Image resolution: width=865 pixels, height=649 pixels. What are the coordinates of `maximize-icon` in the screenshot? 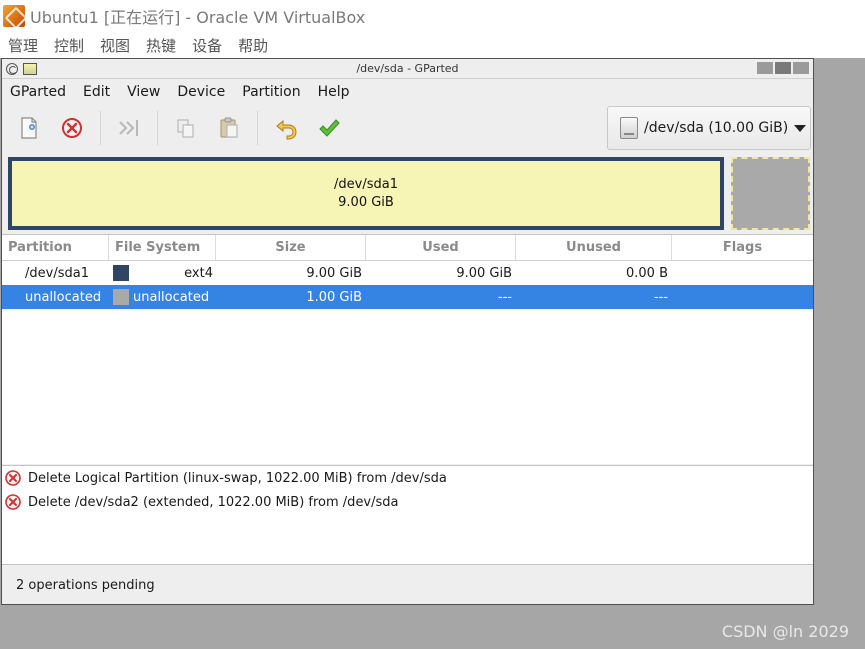 It's located at (783, 68).